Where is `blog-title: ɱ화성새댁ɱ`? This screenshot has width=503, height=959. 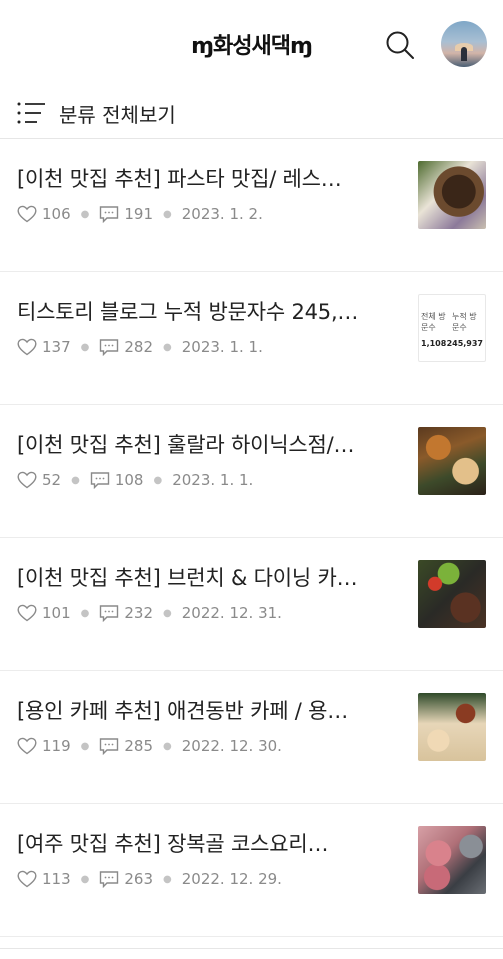
blog-title: ɱ화성새댁ɱ is located at coordinates (252, 44).